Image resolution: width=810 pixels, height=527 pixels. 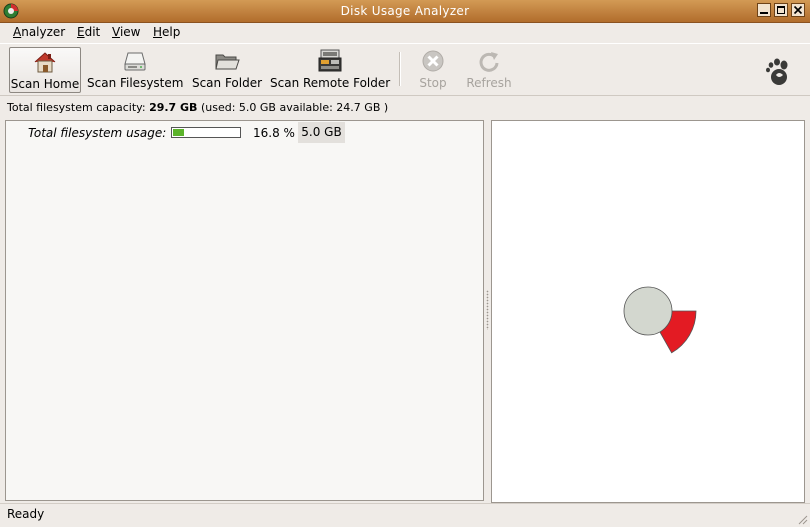 What do you see at coordinates (135, 83) in the screenshot?
I see `scan-filesystem-label: Scan Filesystem` at bounding box center [135, 83].